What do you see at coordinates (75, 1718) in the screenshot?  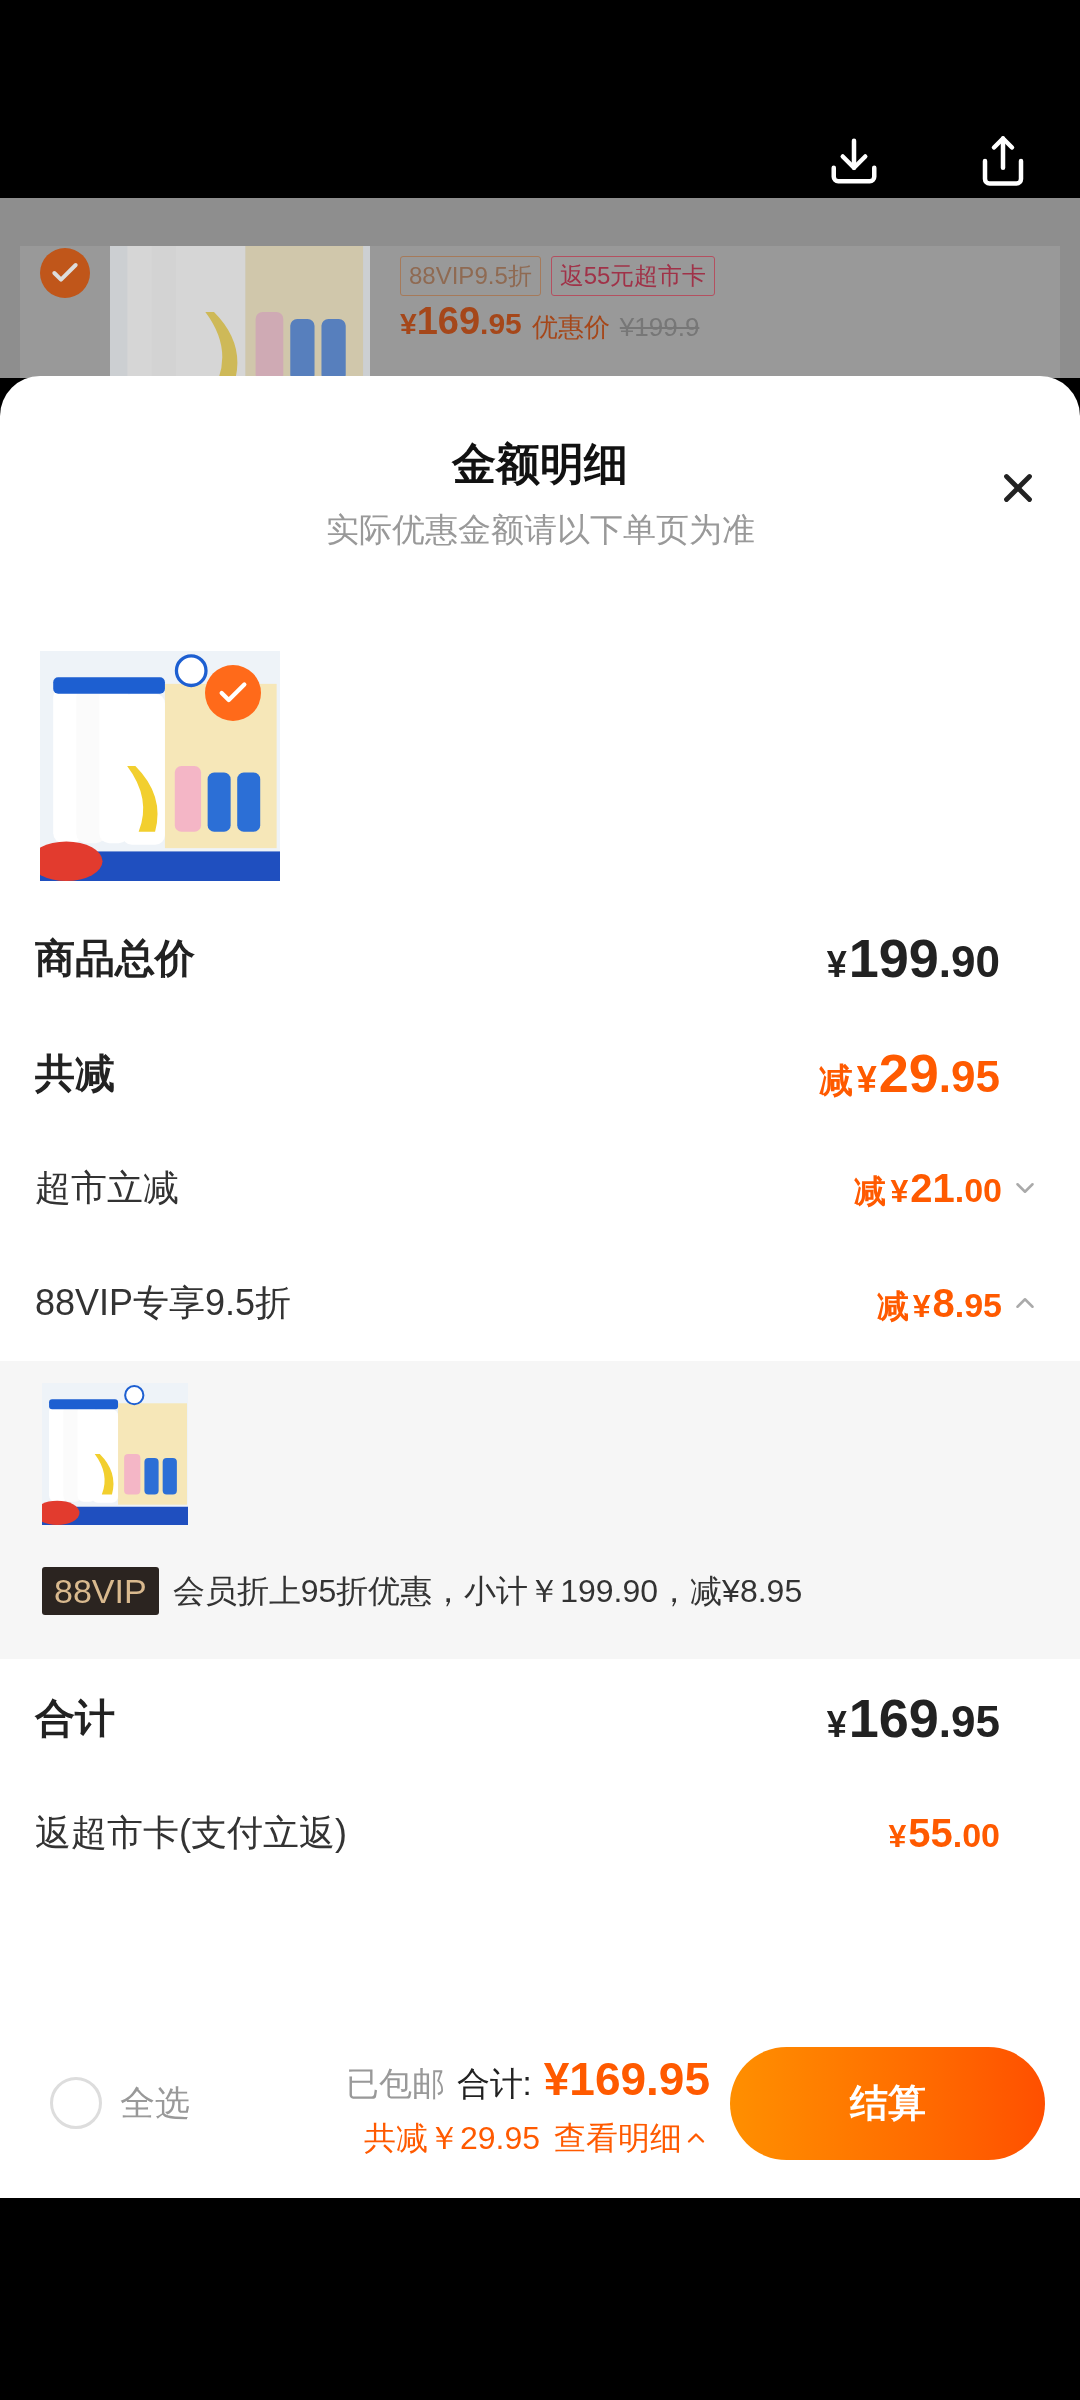 I see `row-label: 合计` at bounding box center [75, 1718].